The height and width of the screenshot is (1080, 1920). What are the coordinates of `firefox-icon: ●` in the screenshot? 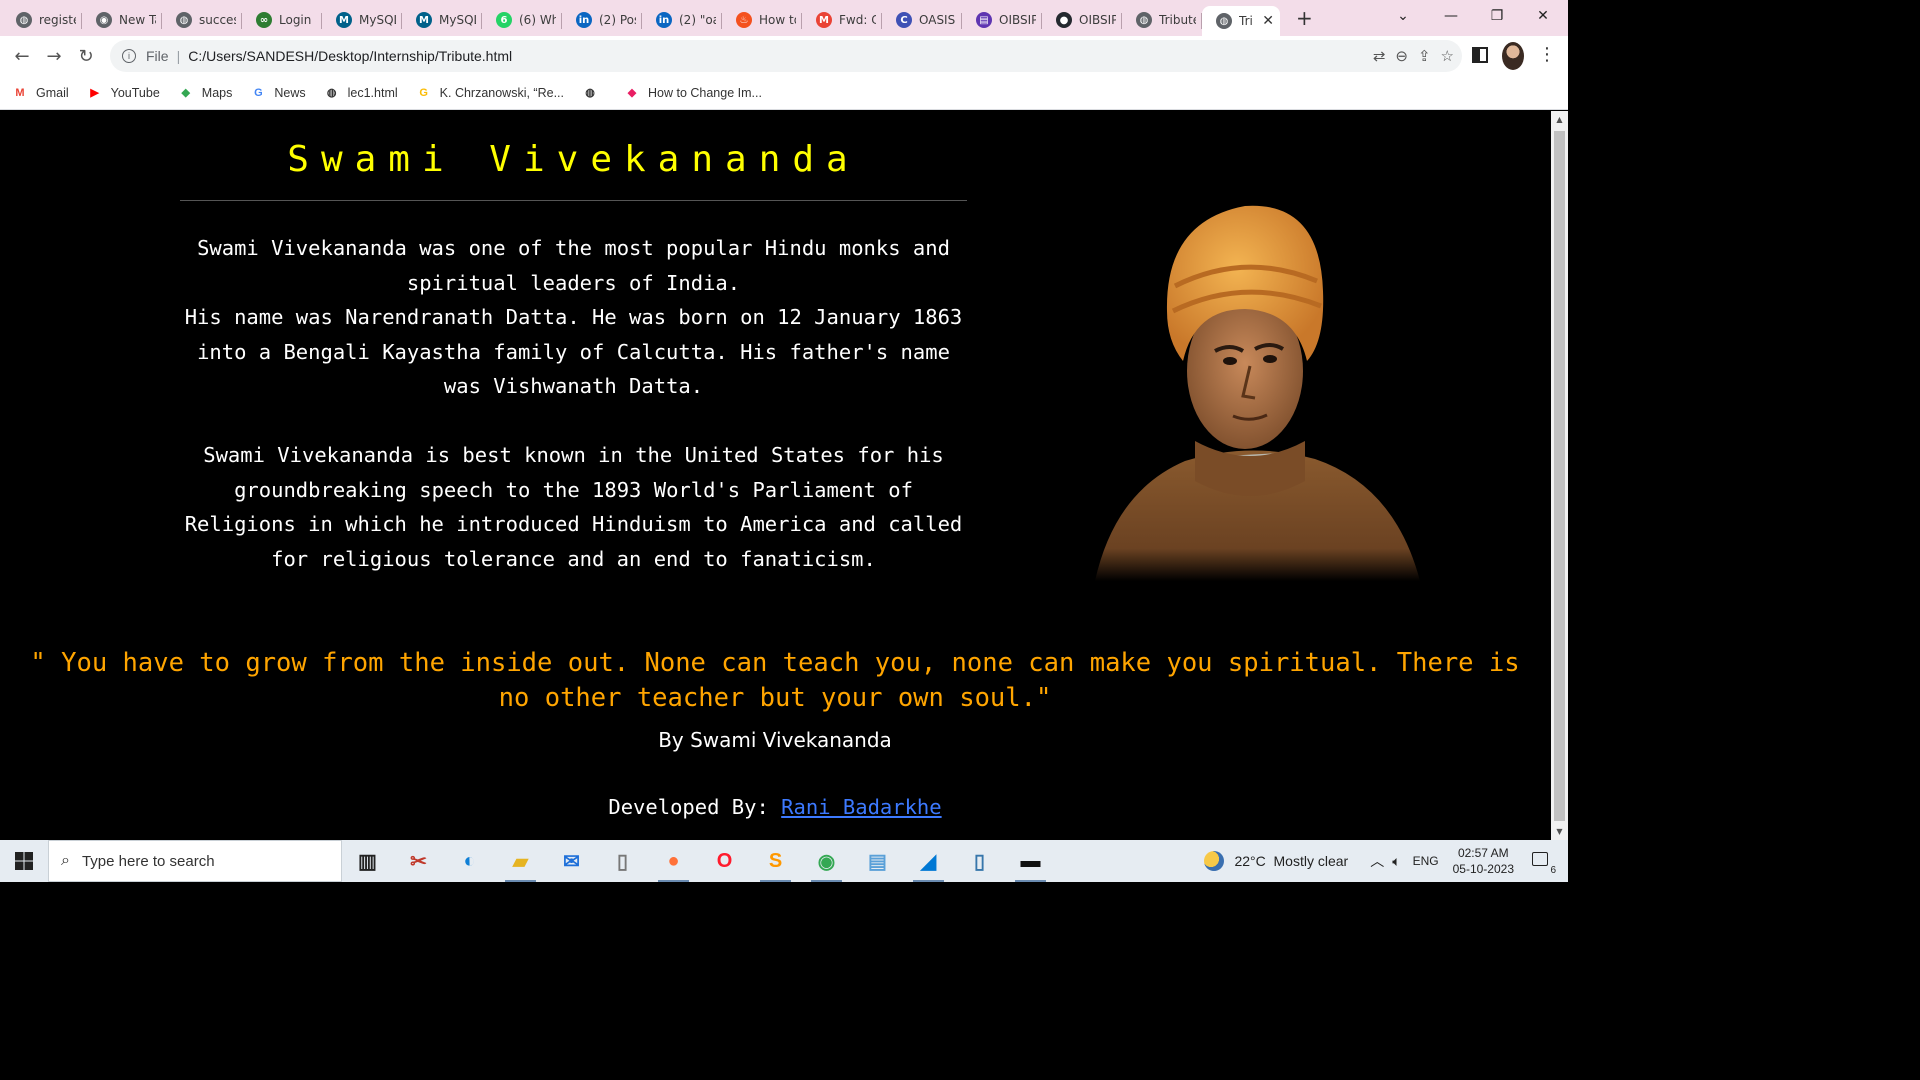 It's located at (673, 861).